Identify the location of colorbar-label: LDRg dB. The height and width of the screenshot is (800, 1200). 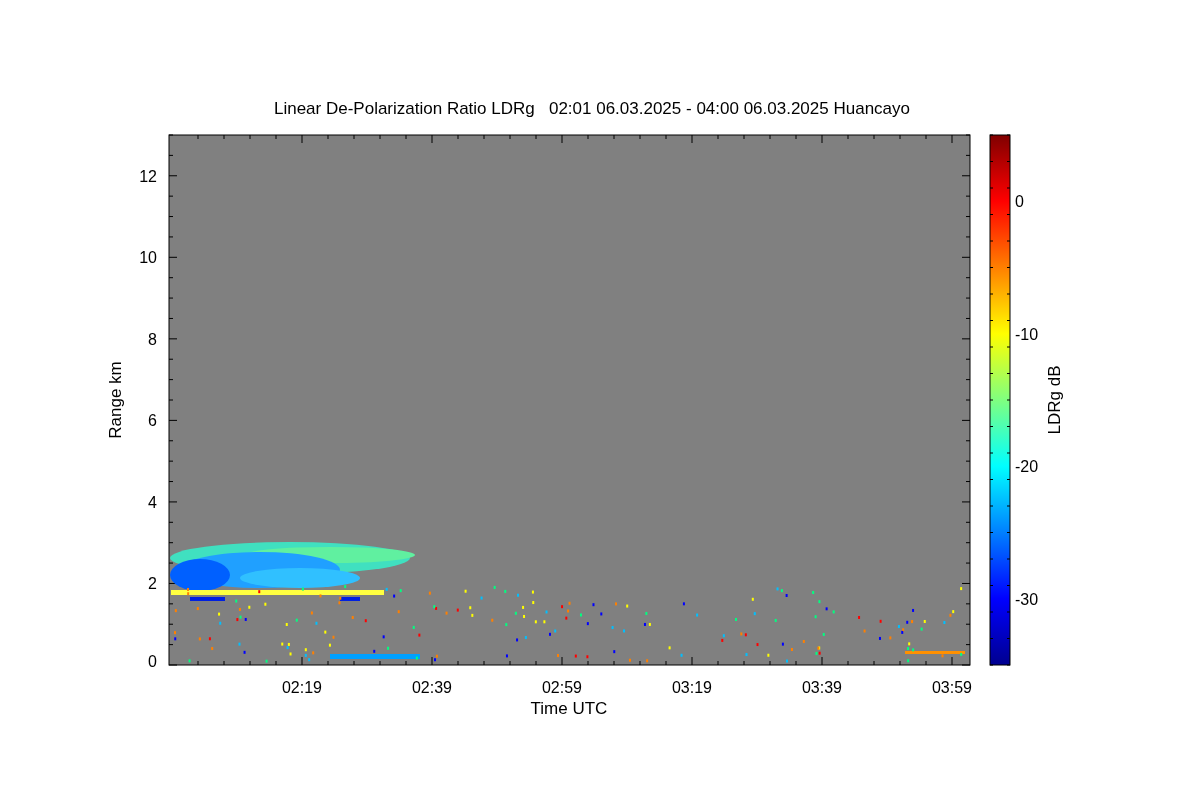
(1054, 400).